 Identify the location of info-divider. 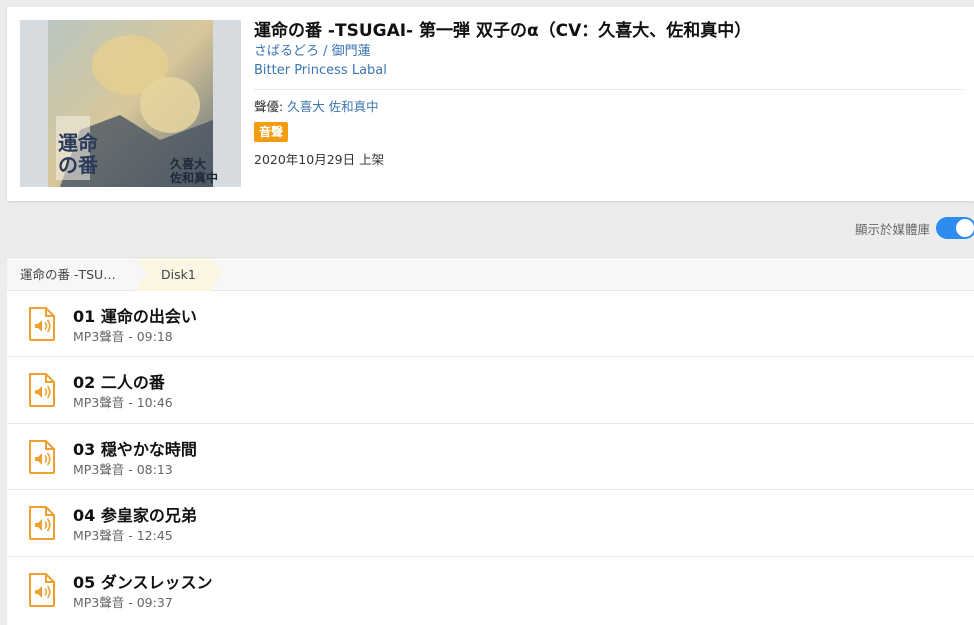
(609, 89).